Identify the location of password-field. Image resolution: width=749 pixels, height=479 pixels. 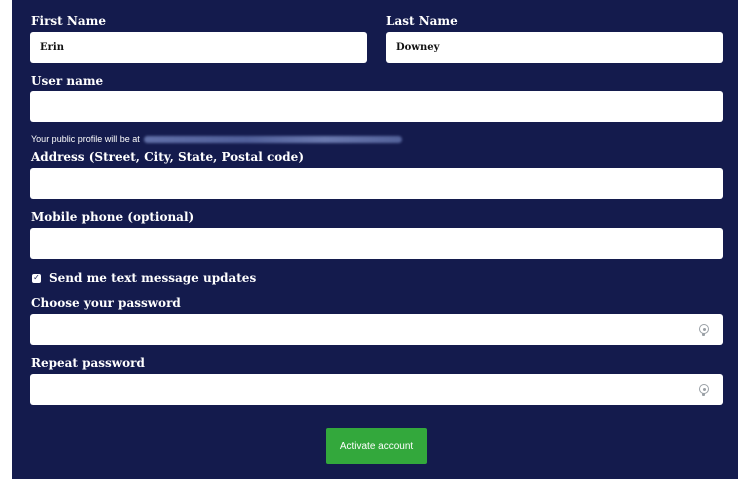
(376, 329).